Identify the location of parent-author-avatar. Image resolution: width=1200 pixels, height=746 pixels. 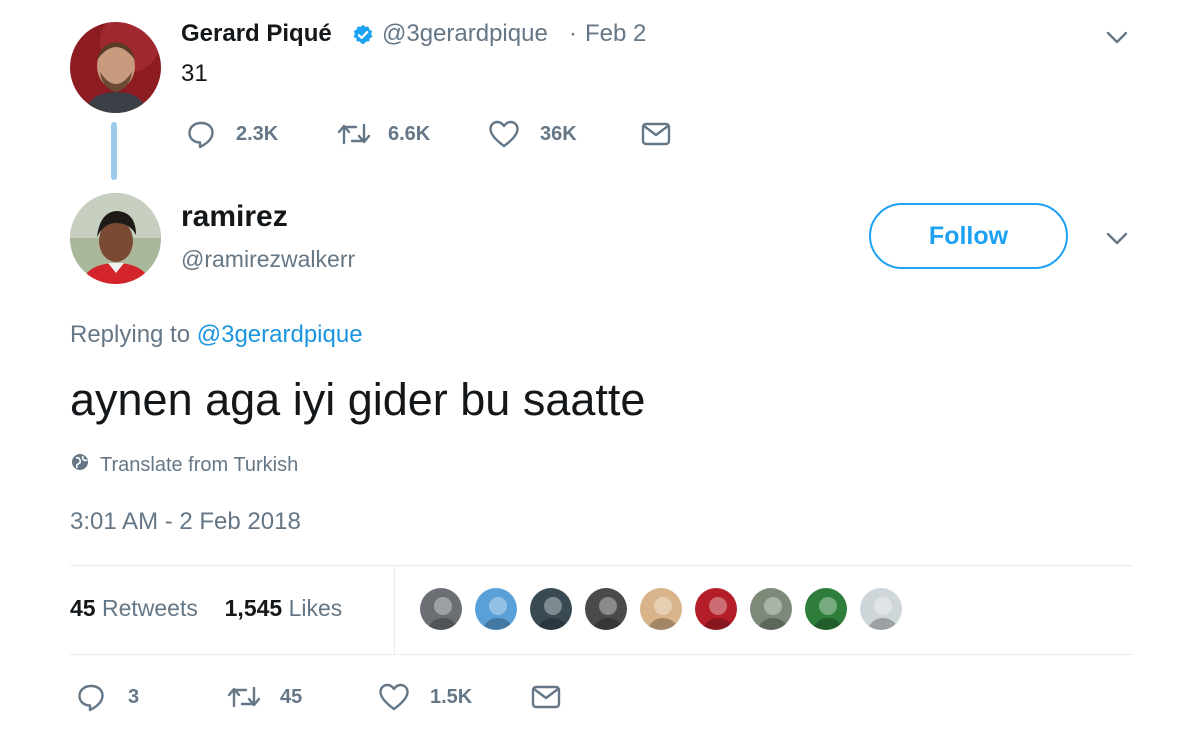
(115, 67).